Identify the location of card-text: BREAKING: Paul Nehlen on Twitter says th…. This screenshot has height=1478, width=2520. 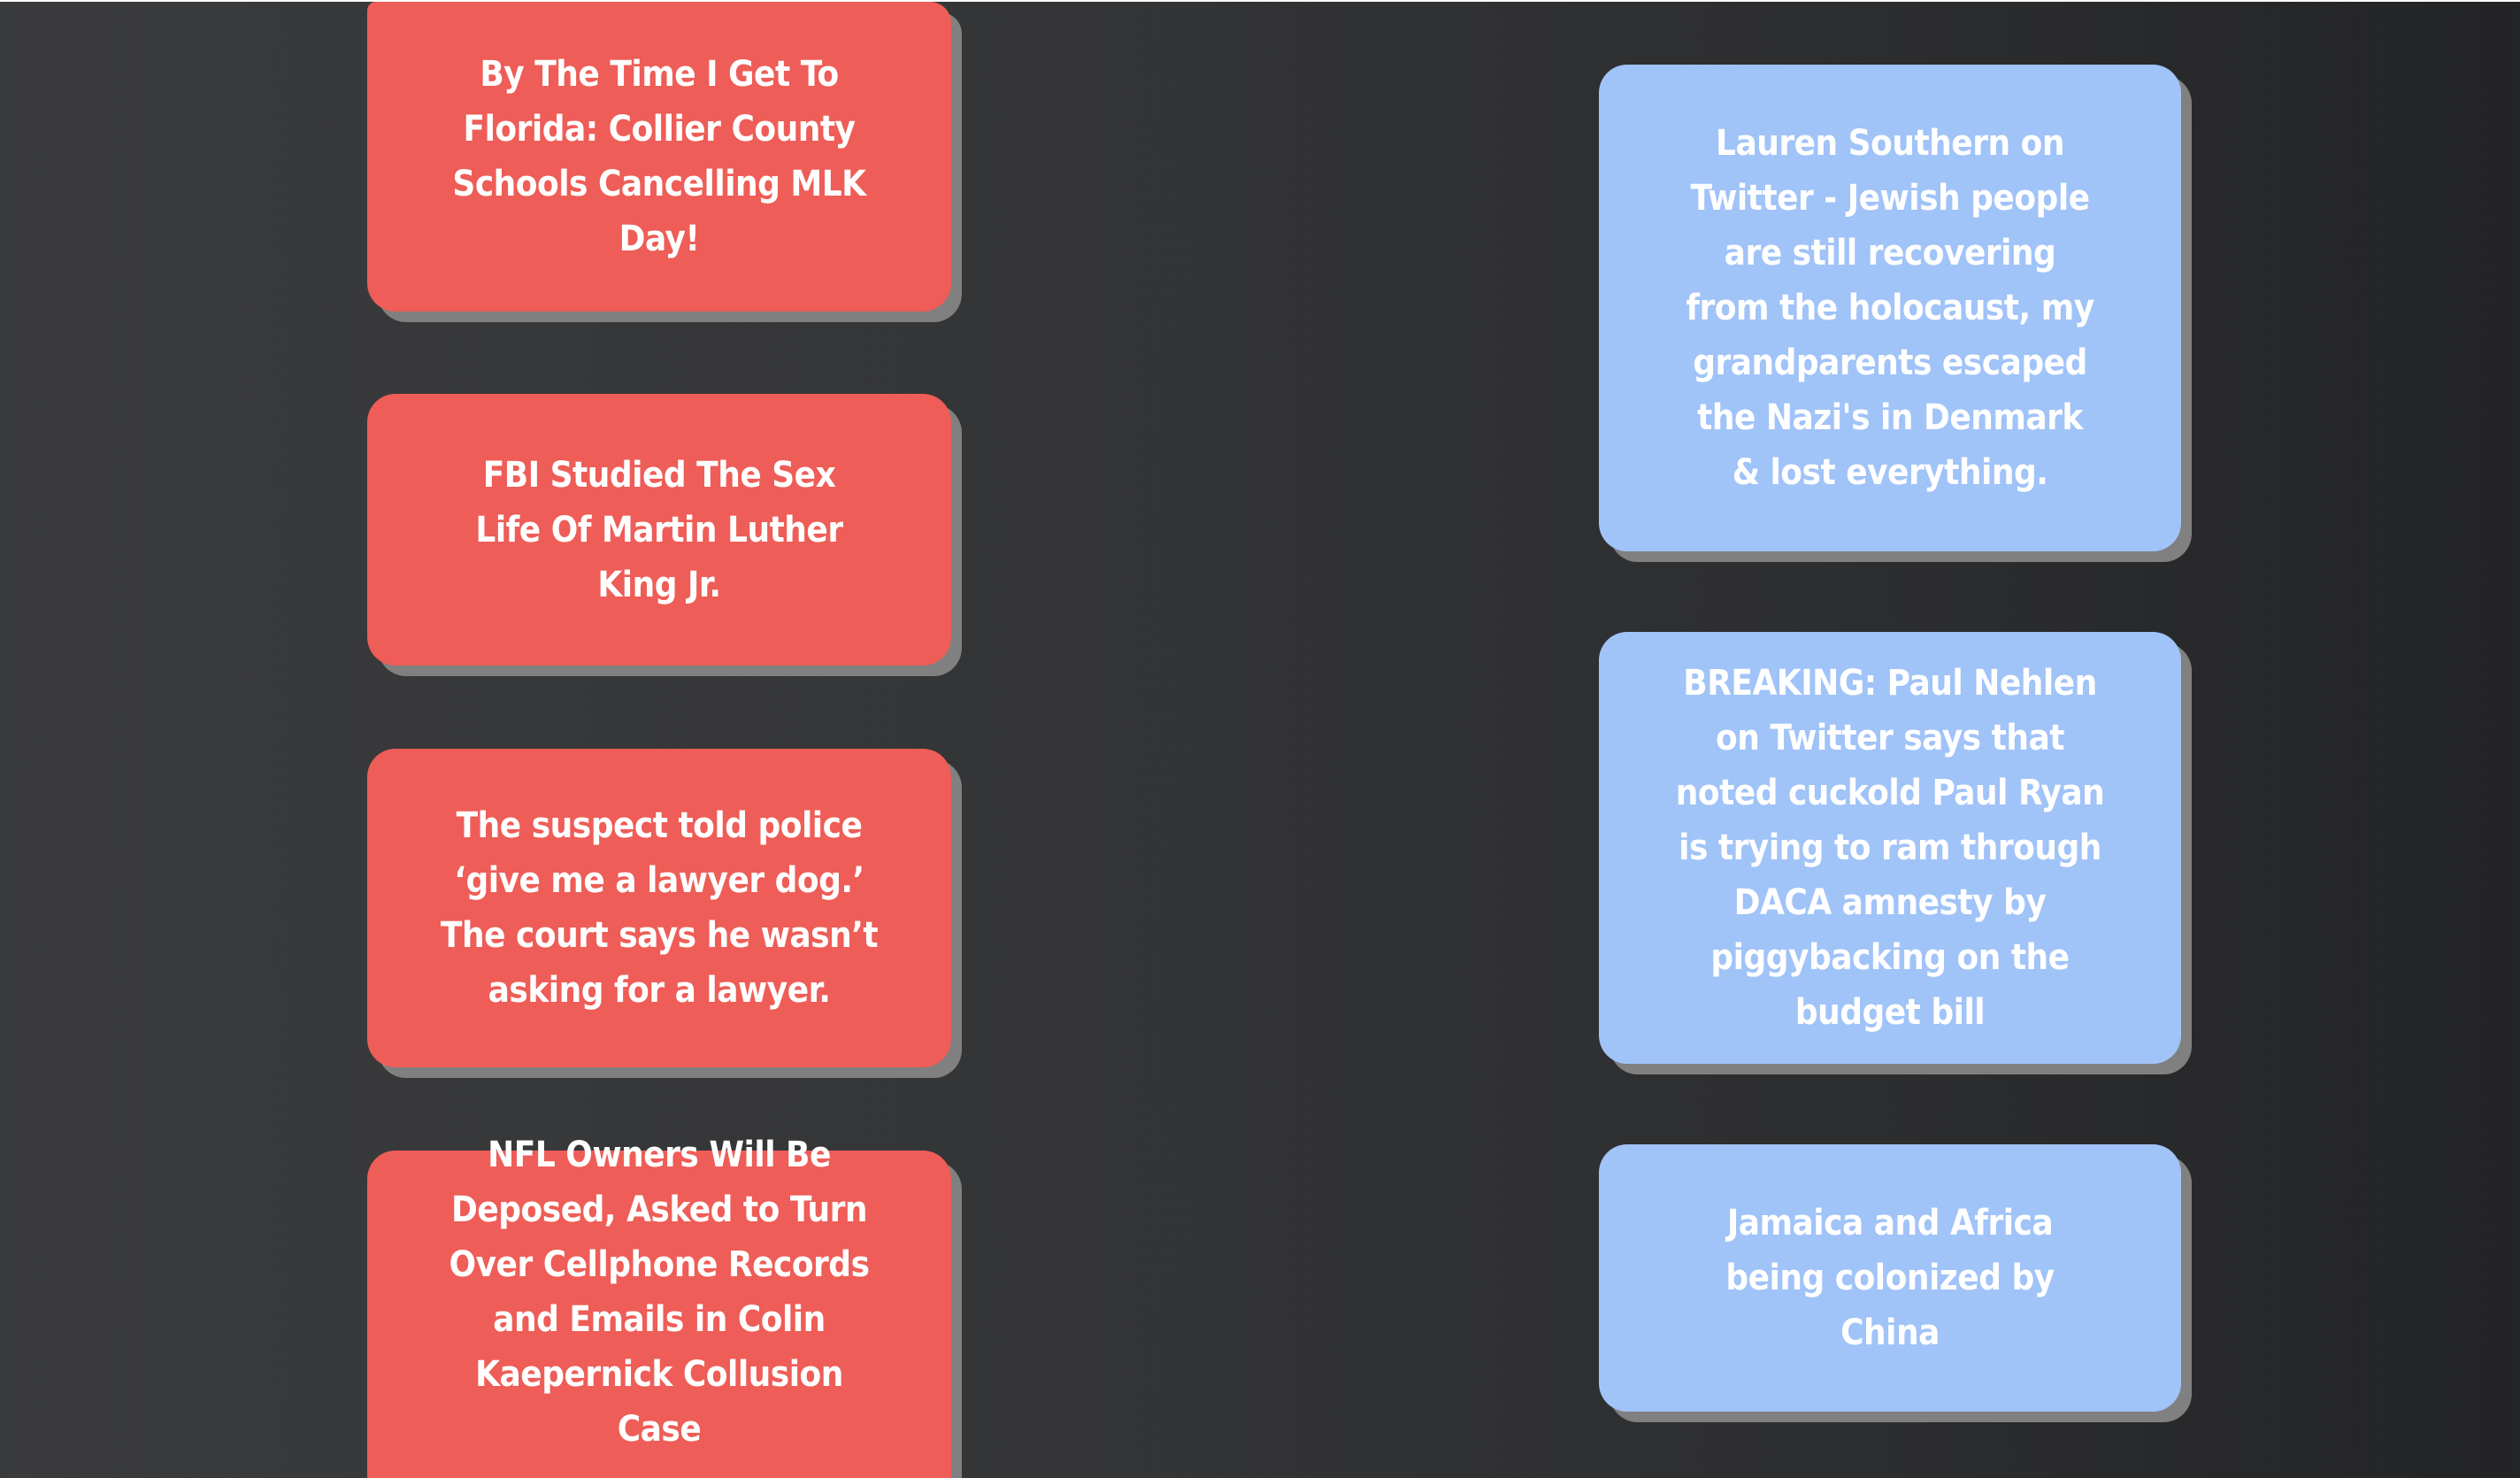
(1890, 848).